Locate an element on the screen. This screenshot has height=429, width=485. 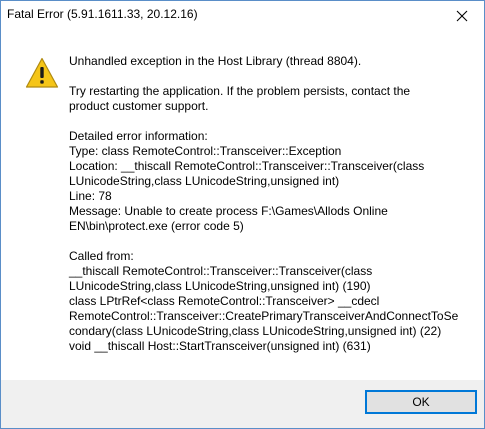
close-icon is located at coordinates (461, 15).